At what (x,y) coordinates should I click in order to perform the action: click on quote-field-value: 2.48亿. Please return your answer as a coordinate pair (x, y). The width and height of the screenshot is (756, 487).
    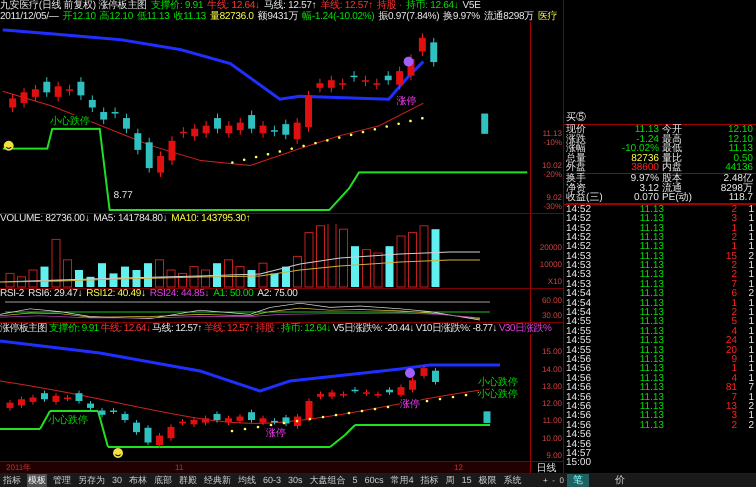
    Looking at the image, I should click on (739, 179).